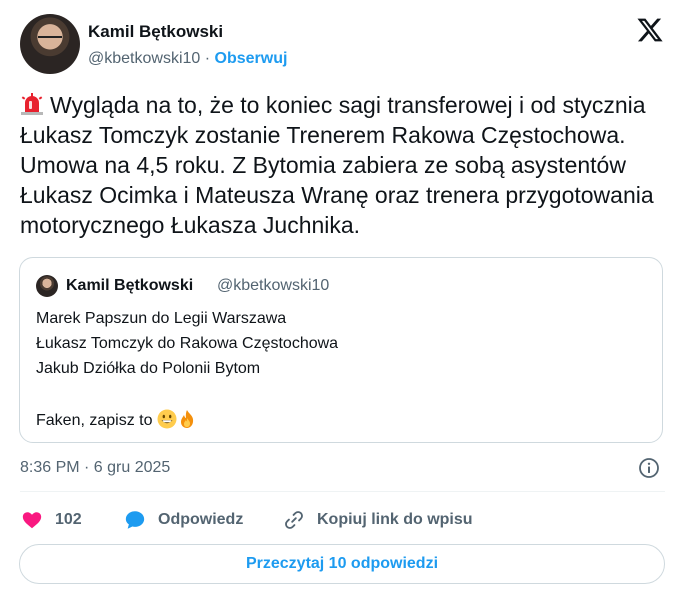 Image resolution: width=687 pixels, height=603 pixels. I want to click on author-avatar, so click(50, 44).